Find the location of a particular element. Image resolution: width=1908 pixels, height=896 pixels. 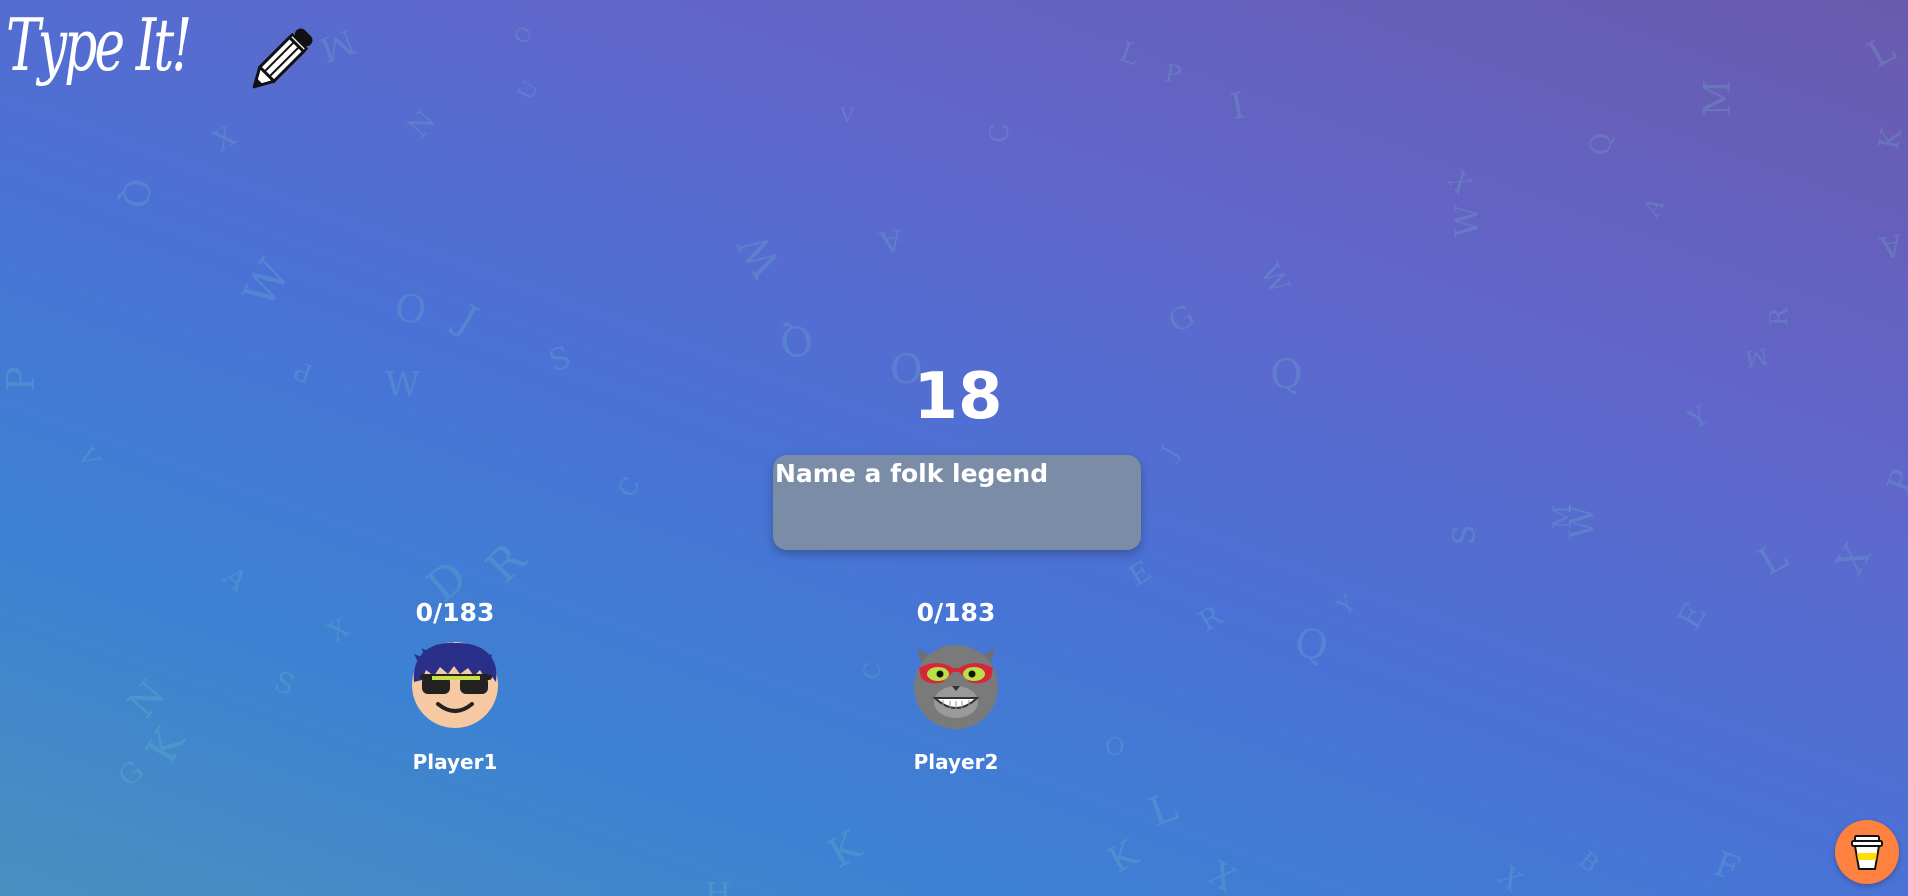

prompt-text: Name a folk legend is located at coordinates (912, 473).